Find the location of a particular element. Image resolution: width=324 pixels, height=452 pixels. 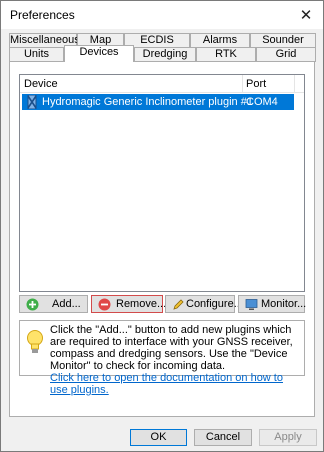

apply-button-label: Apply is located at coordinates (288, 437).